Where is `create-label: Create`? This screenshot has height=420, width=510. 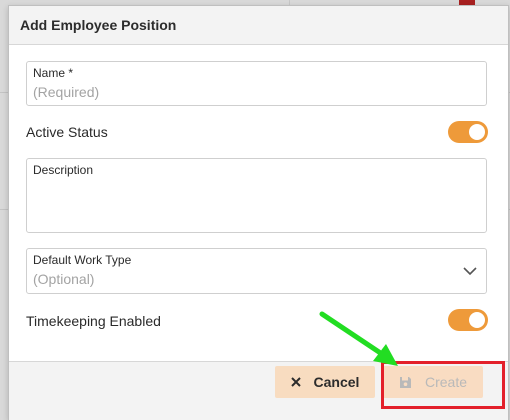
create-label: Create is located at coordinates (446, 382).